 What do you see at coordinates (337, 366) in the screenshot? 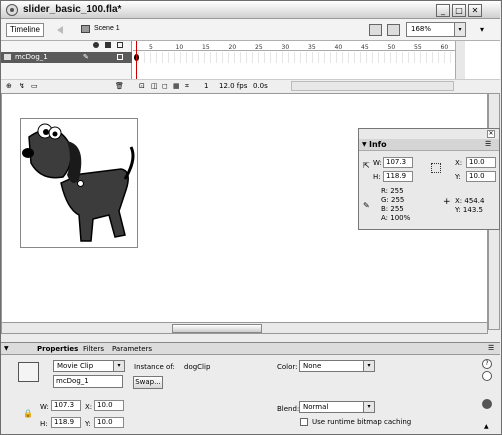
I see `color-select: None ▾` at bounding box center [337, 366].